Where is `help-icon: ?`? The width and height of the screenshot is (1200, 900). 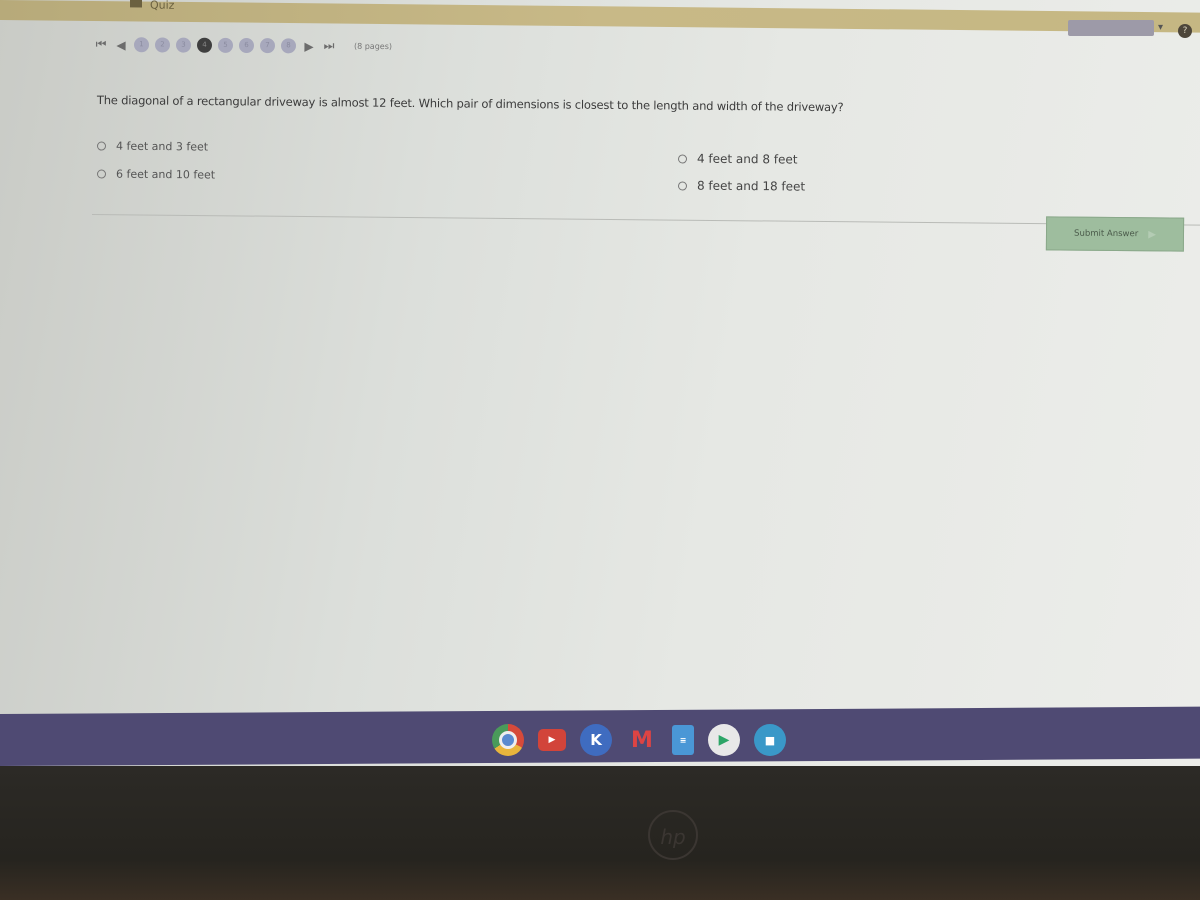
help-icon: ? is located at coordinates (1185, 31).